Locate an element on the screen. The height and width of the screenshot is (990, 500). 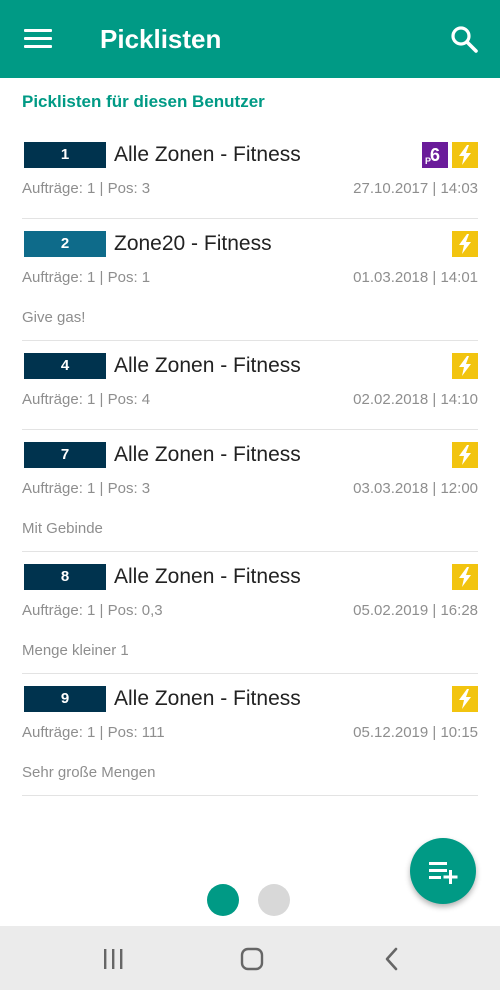
home-icon is located at coordinates (252, 959).